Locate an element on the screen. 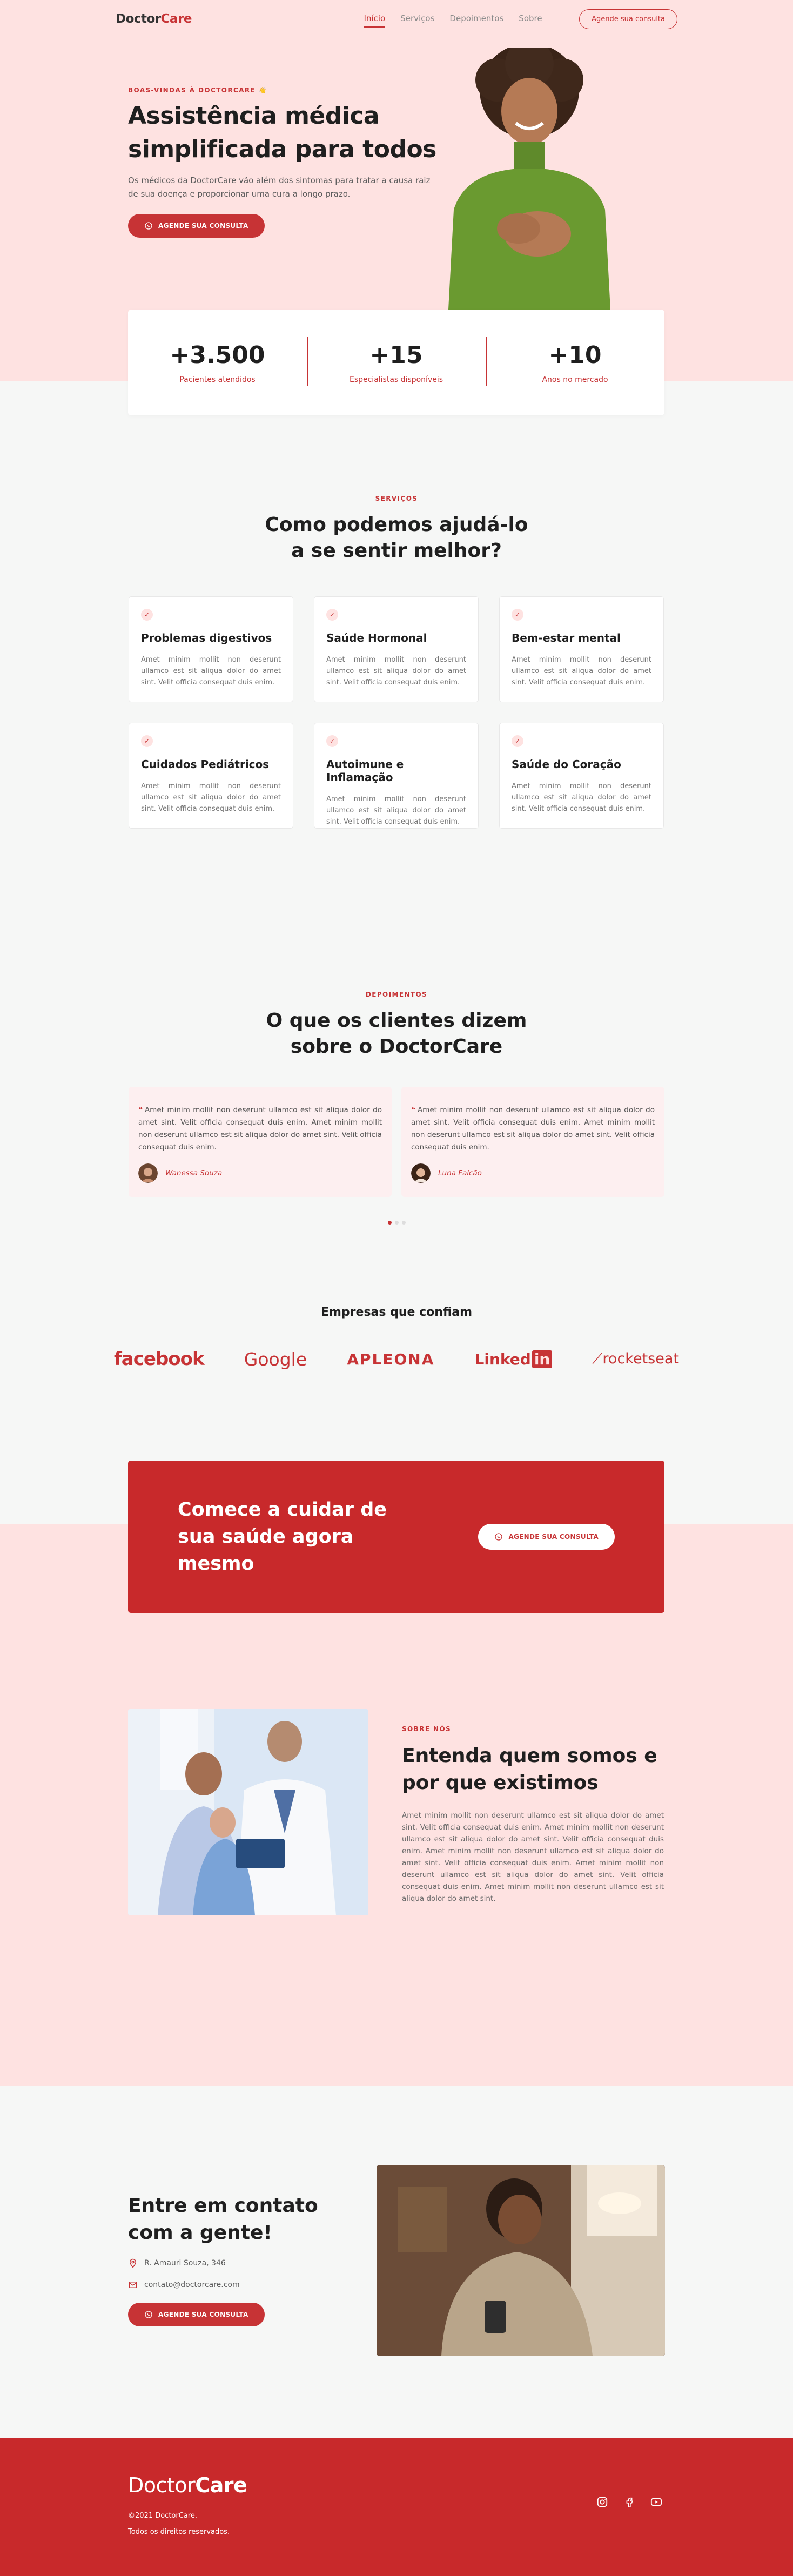 Image resolution: width=793 pixels, height=2576 pixels. service-title: Problemas digestivos is located at coordinates (206, 637).